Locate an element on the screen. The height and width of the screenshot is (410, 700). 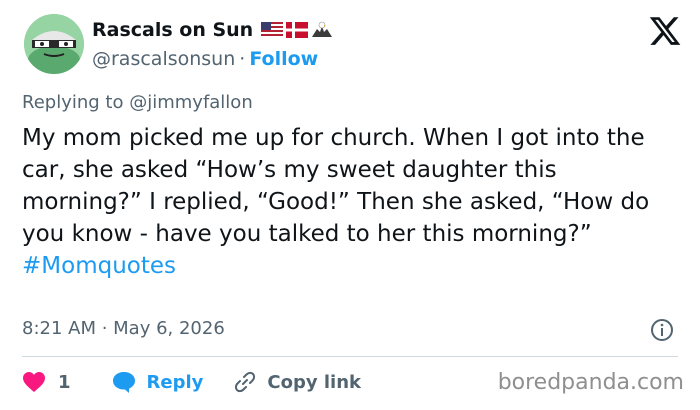
author-handle-row: @rascalsonsun · Follow is located at coordinates (205, 59).